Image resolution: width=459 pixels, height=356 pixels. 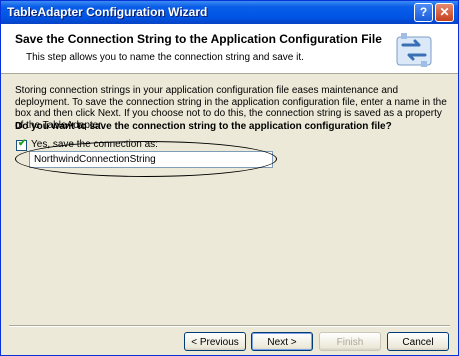 I want to click on help-button: ?, so click(x=423, y=12).